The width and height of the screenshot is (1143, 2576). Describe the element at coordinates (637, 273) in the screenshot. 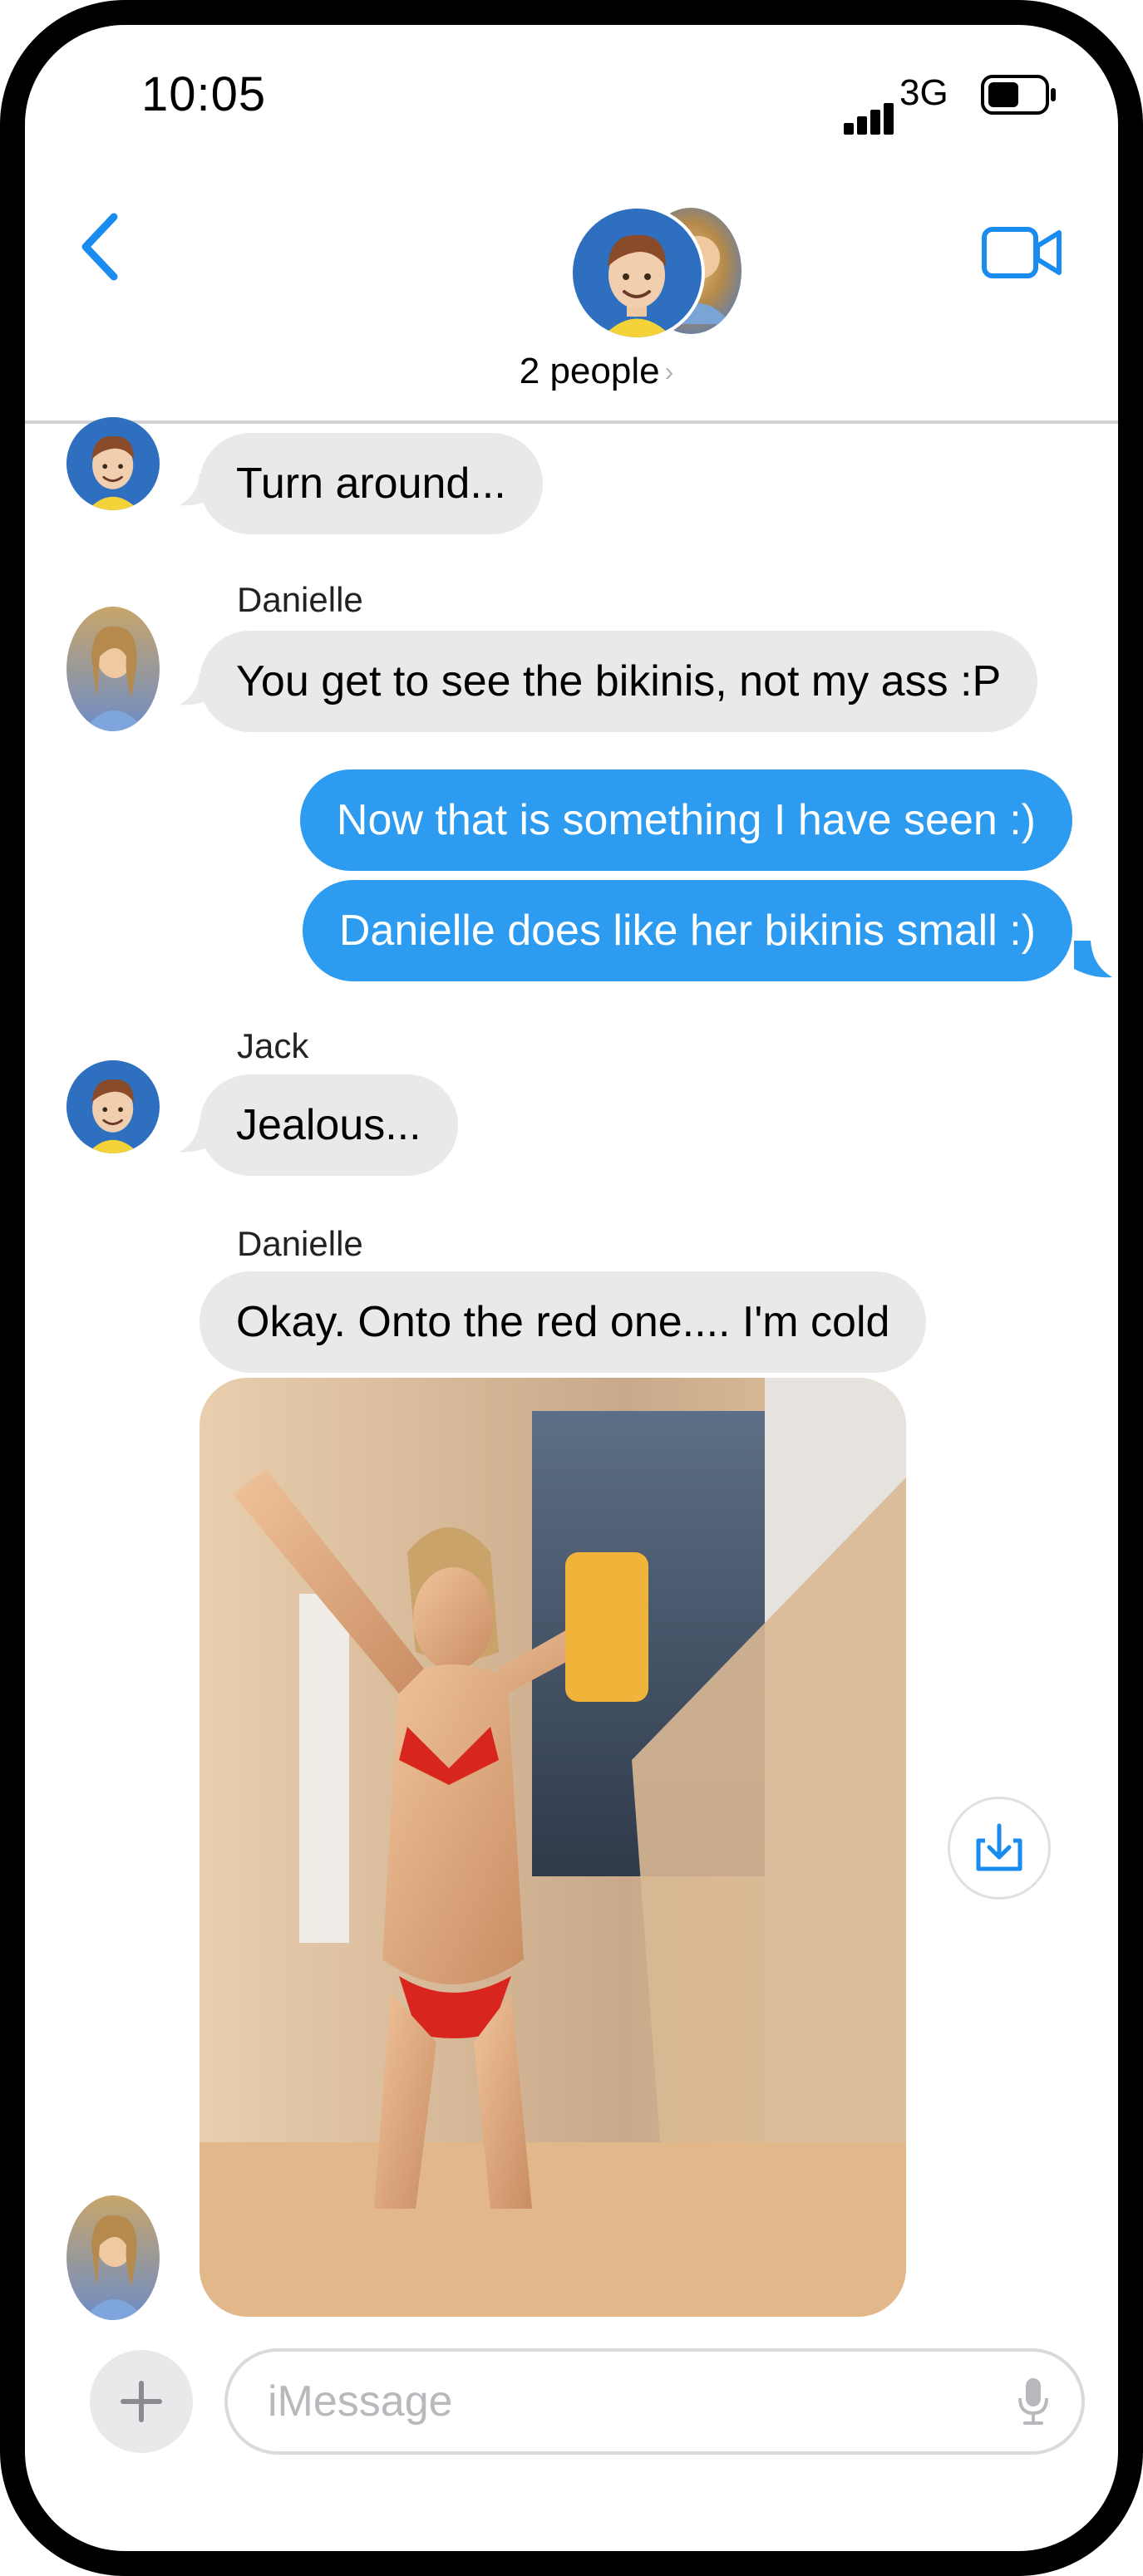

I see `group-avatar-primary` at that location.